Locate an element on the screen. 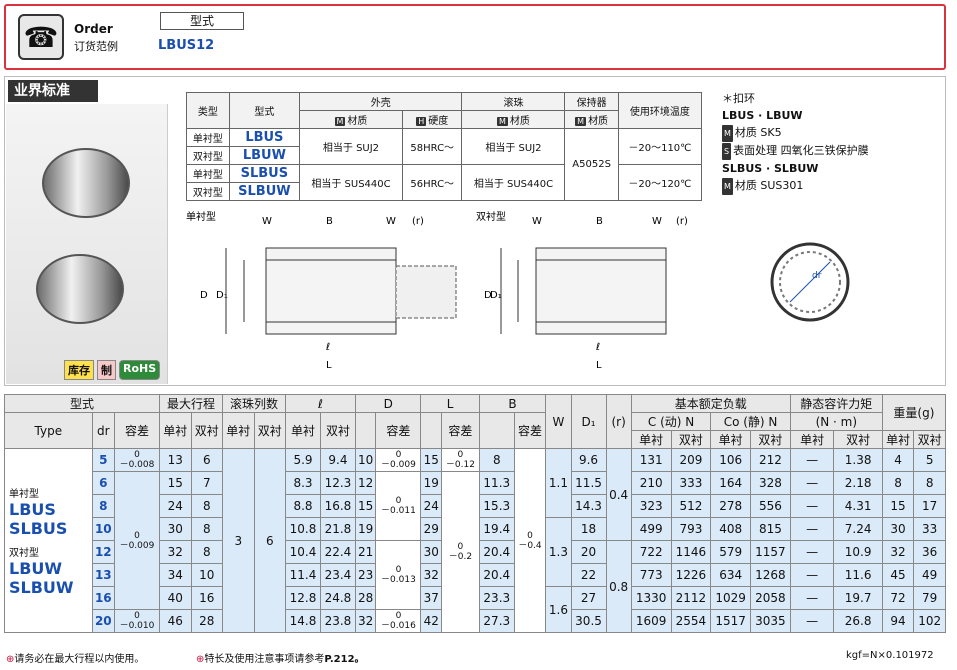  dr-tol: 0 －0.009 is located at coordinates (137, 540).